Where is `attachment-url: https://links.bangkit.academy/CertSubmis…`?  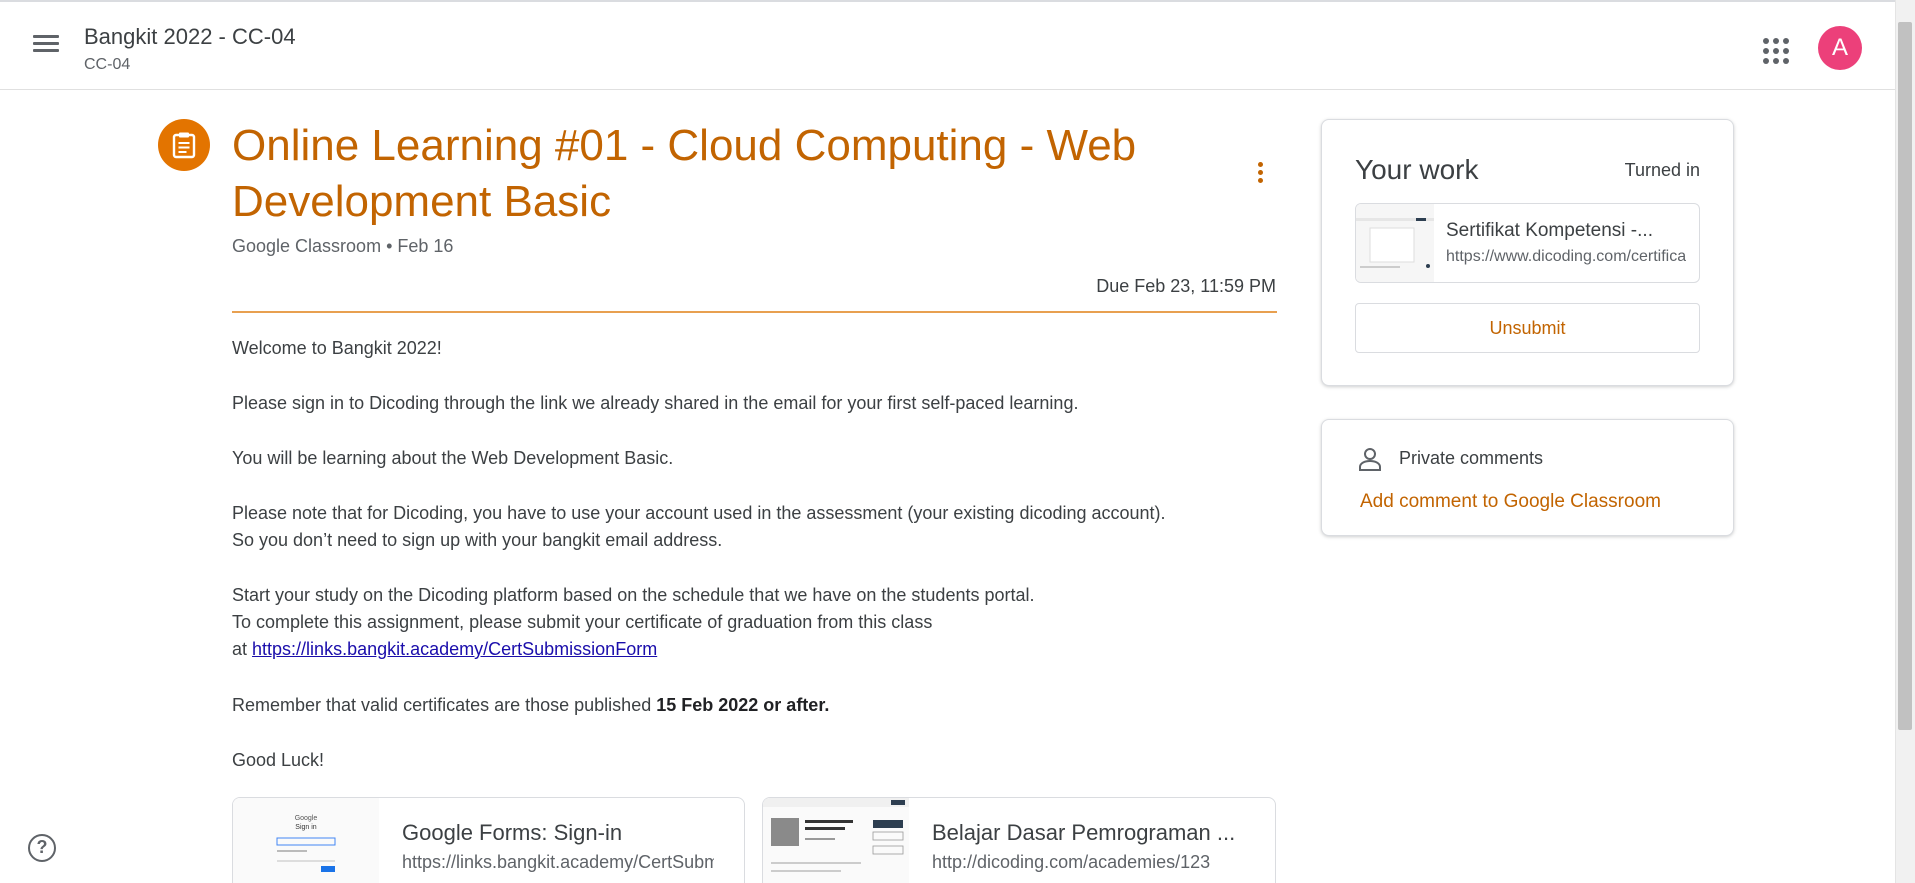 attachment-url: https://links.bangkit.academy/CertSubmis… is located at coordinates (558, 862).